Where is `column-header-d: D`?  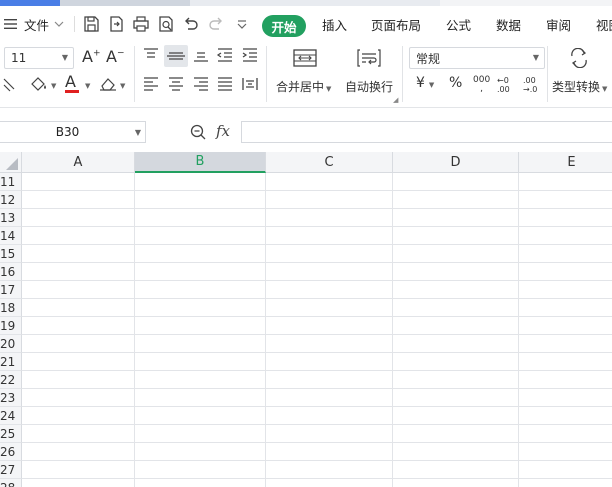
column-header-d: D is located at coordinates (456, 162).